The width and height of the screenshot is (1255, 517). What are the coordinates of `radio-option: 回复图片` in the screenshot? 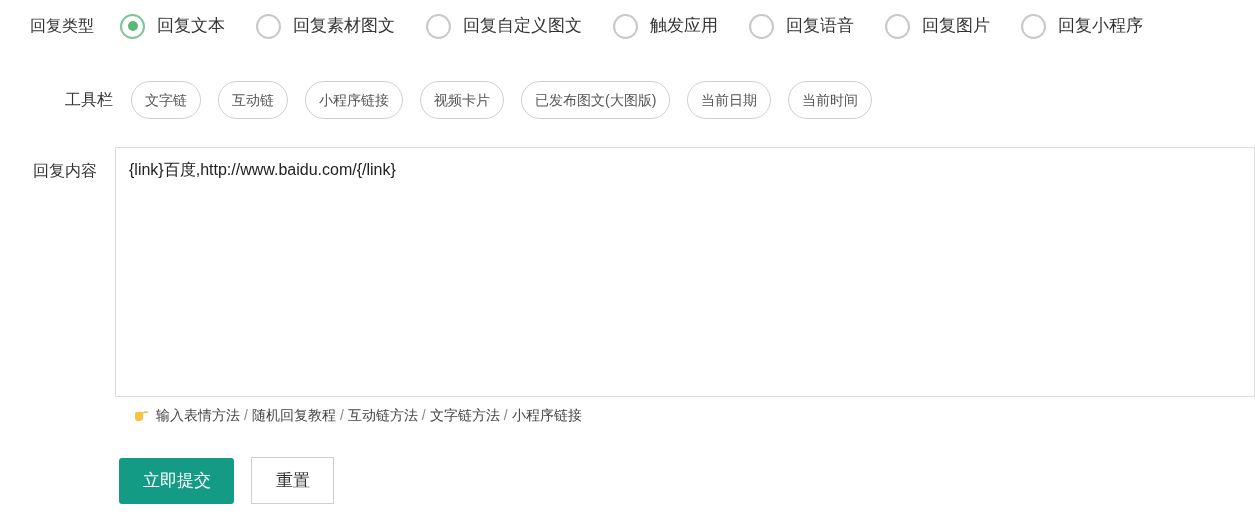 It's located at (937, 26).